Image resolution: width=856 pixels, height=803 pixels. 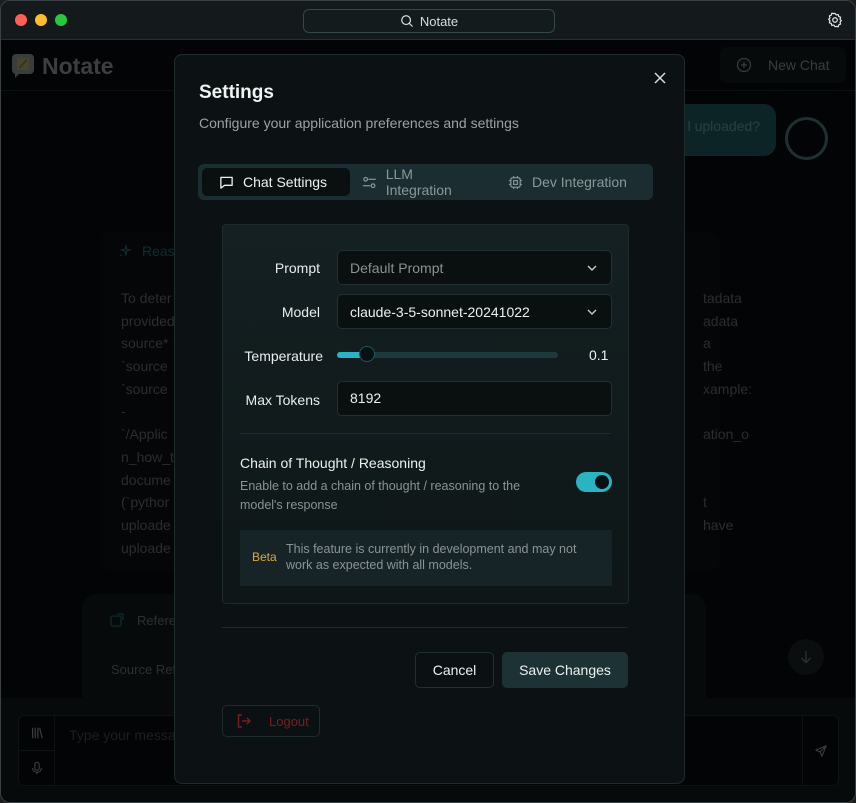 I want to click on prompt-label: Prompt, so click(x=297, y=268).